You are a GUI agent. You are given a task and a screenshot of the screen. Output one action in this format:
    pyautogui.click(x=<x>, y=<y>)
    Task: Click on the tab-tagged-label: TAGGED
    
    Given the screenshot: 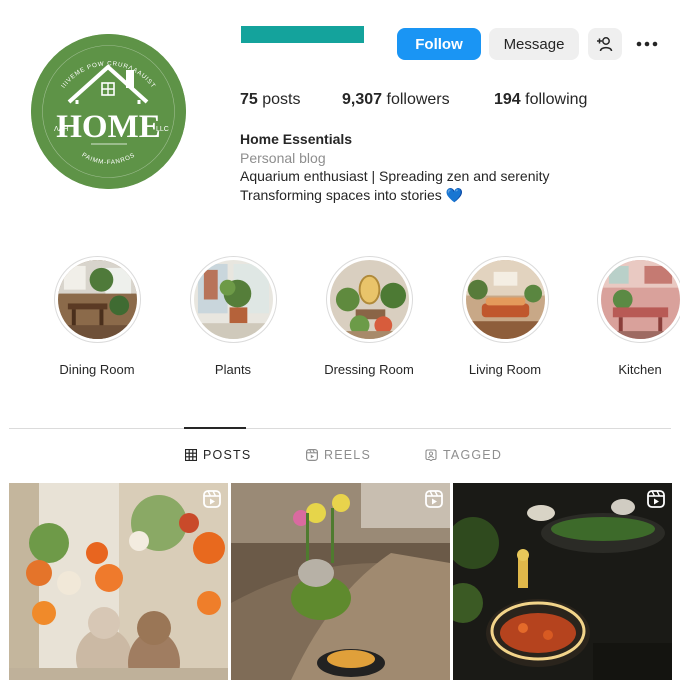 What is the action you would take?
    pyautogui.click(x=473, y=455)
    